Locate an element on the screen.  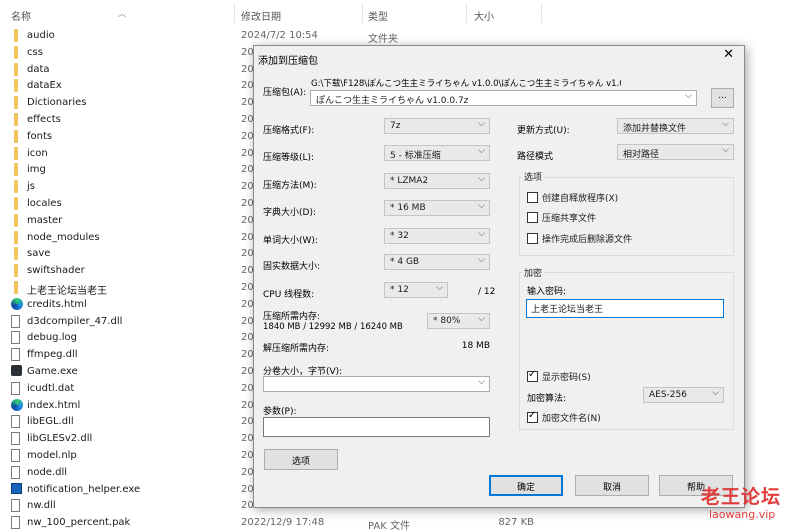
file-name: credits.html is located at coordinates (57, 304).